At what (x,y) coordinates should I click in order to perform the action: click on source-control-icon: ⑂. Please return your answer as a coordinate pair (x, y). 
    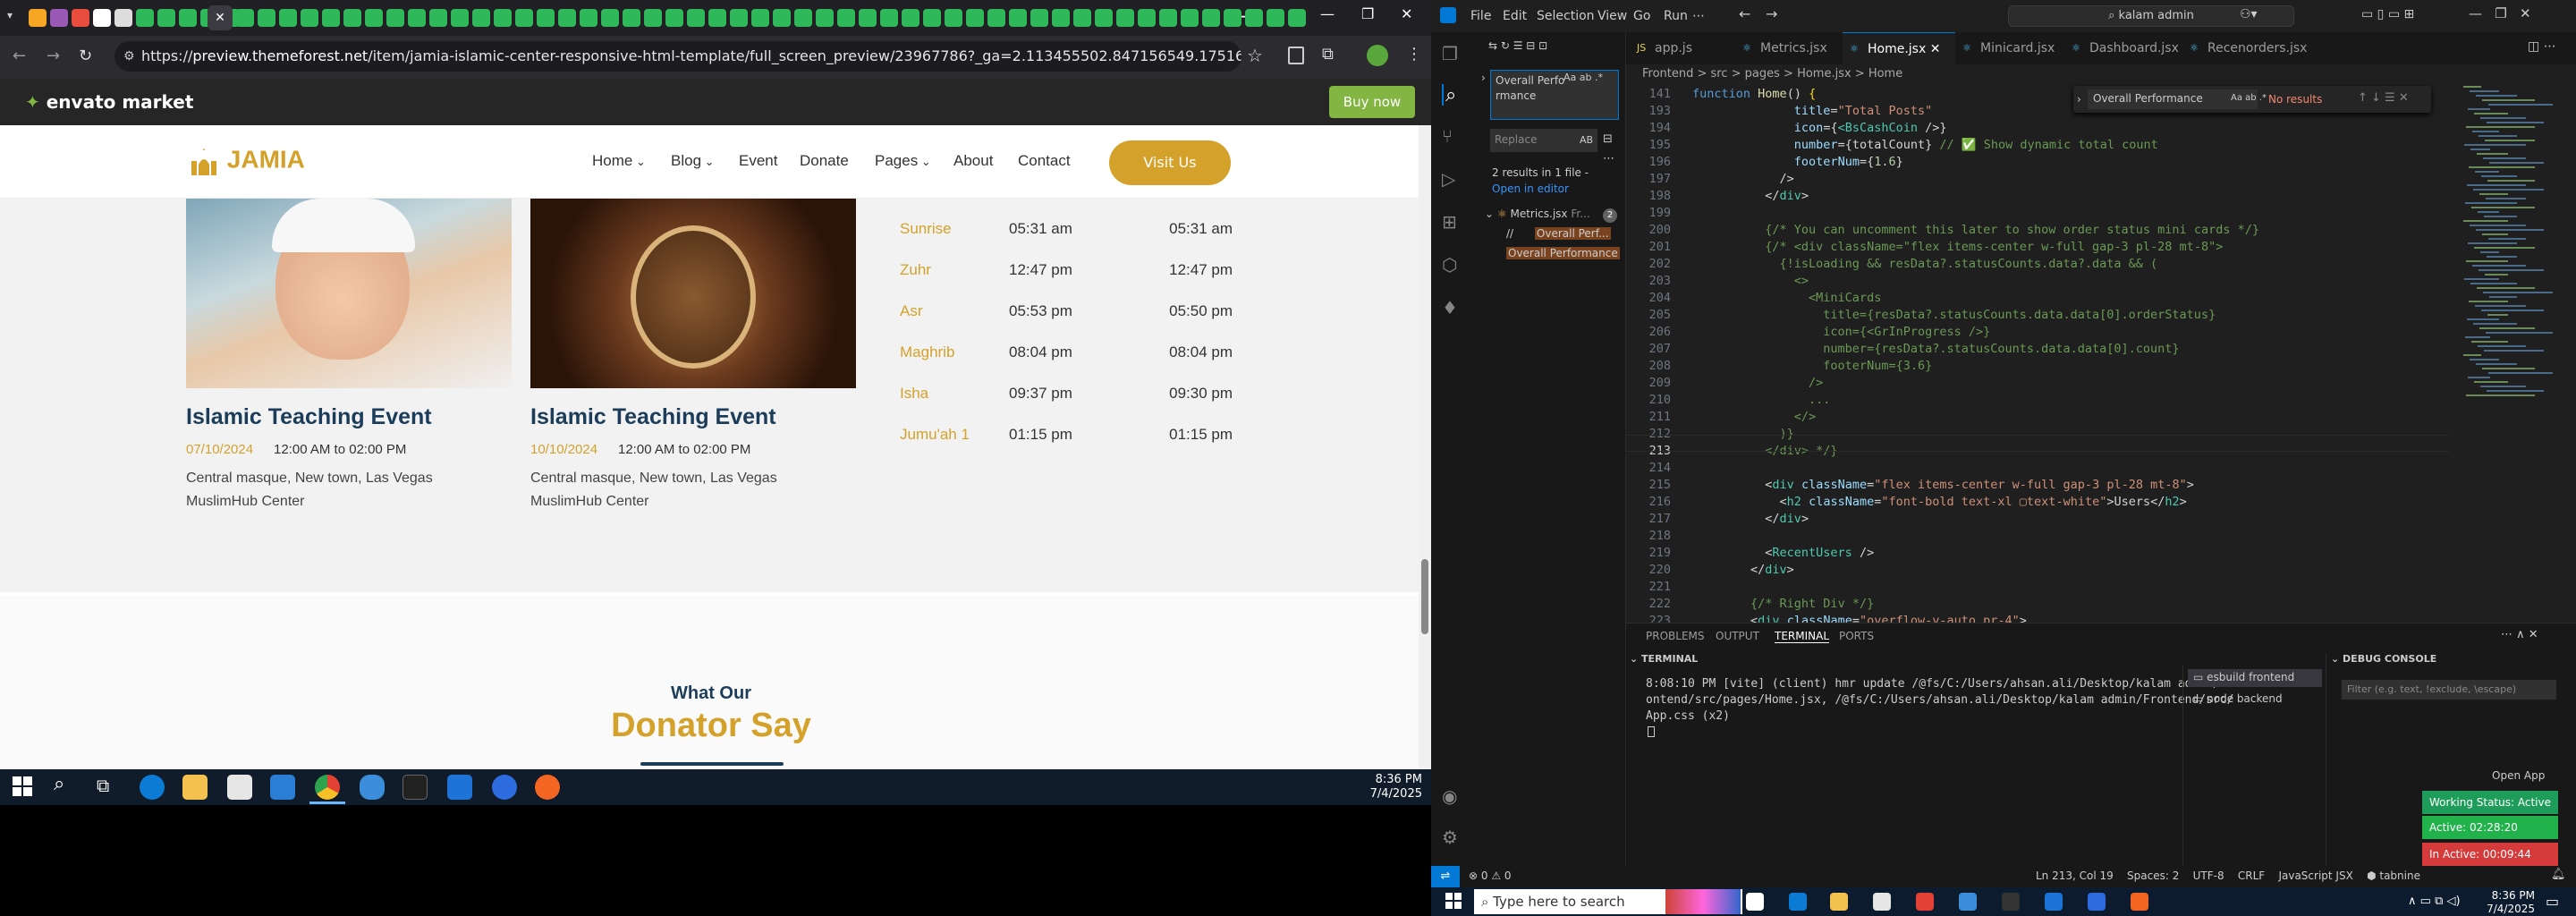
    Looking at the image, I should click on (1452, 136).